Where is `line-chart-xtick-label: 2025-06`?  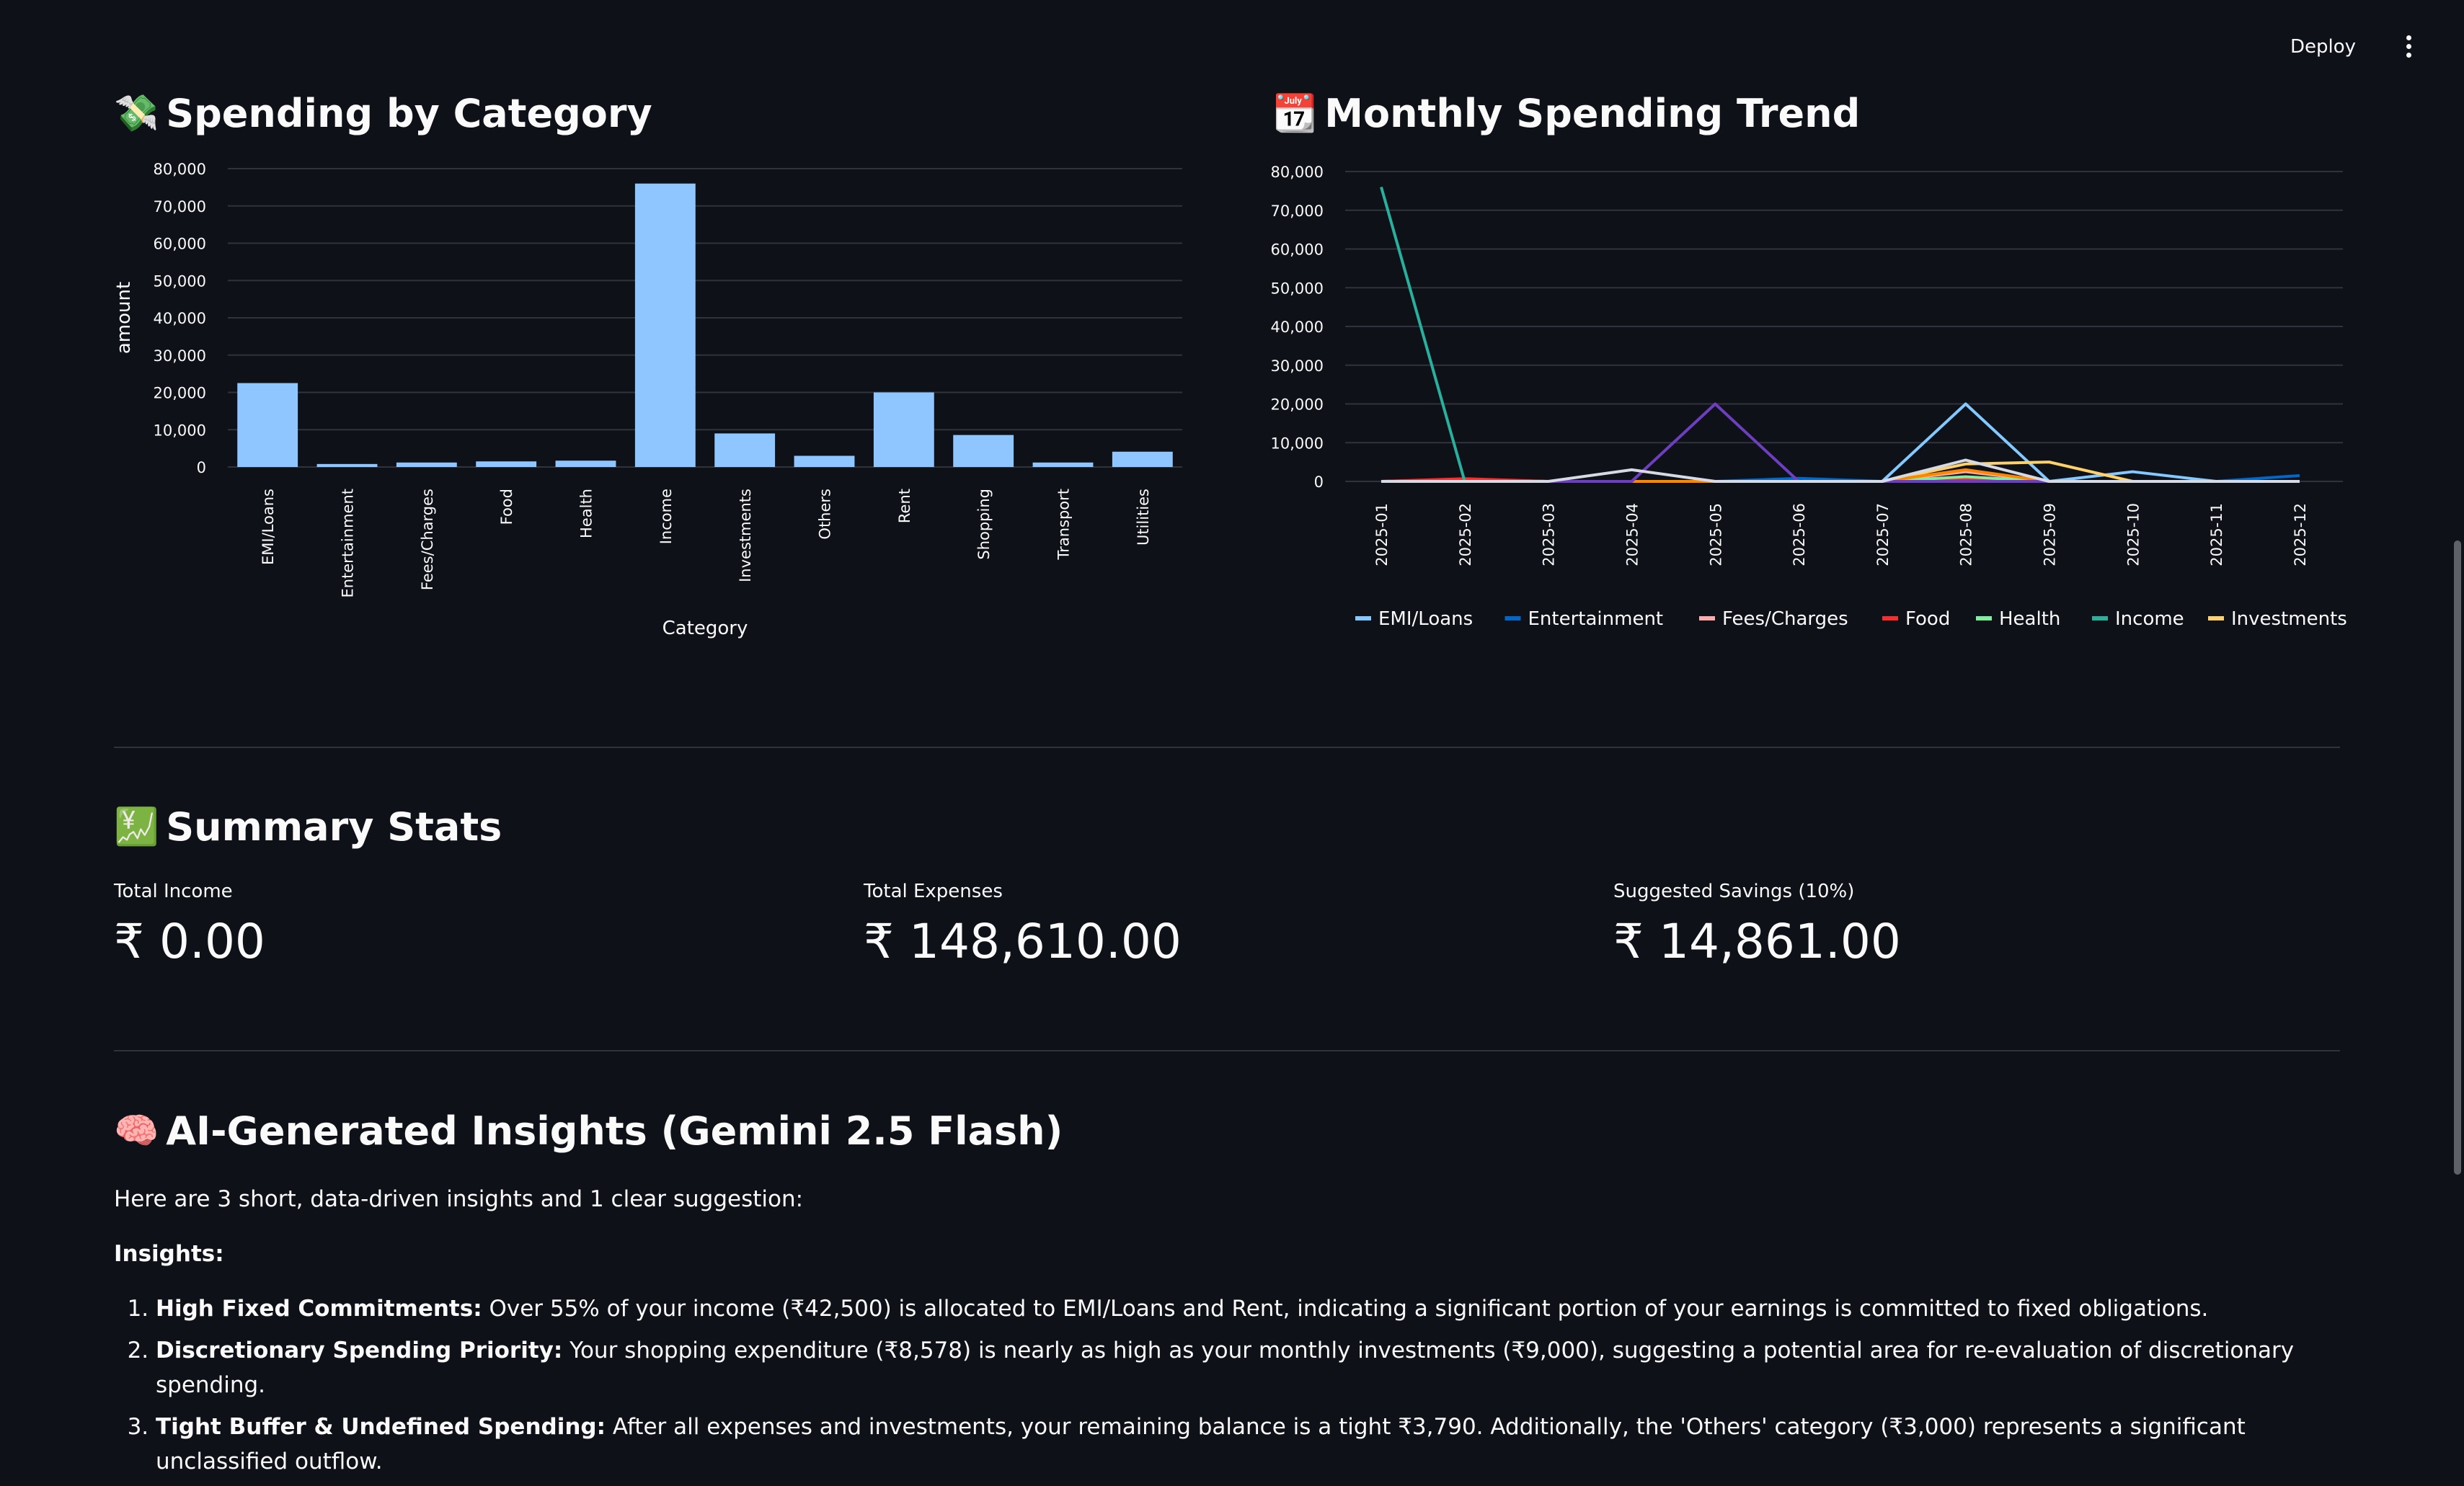
line-chart-xtick-label: 2025-06 is located at coordinates (1800, 534).